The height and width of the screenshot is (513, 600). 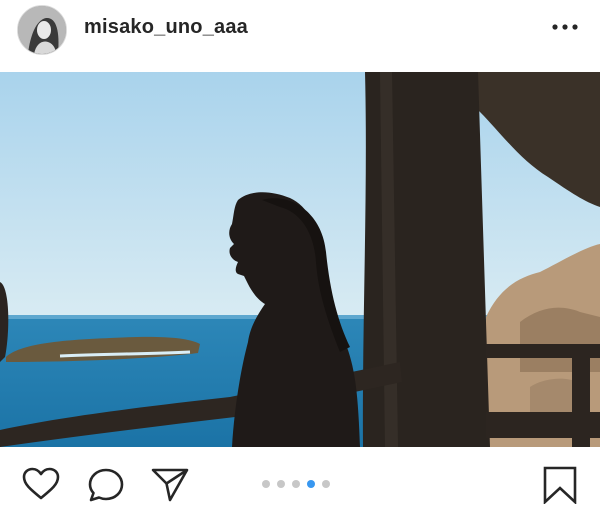 What do you see at coordinates (166, 27) in the screenshot?
I see `username: misako_uno_aaa` at bounding box center [166, 27].